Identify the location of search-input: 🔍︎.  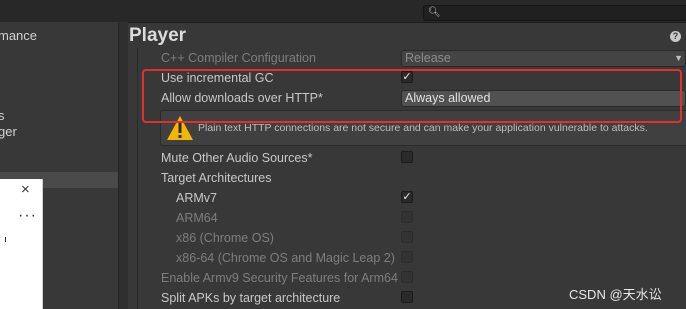
(554, 13).